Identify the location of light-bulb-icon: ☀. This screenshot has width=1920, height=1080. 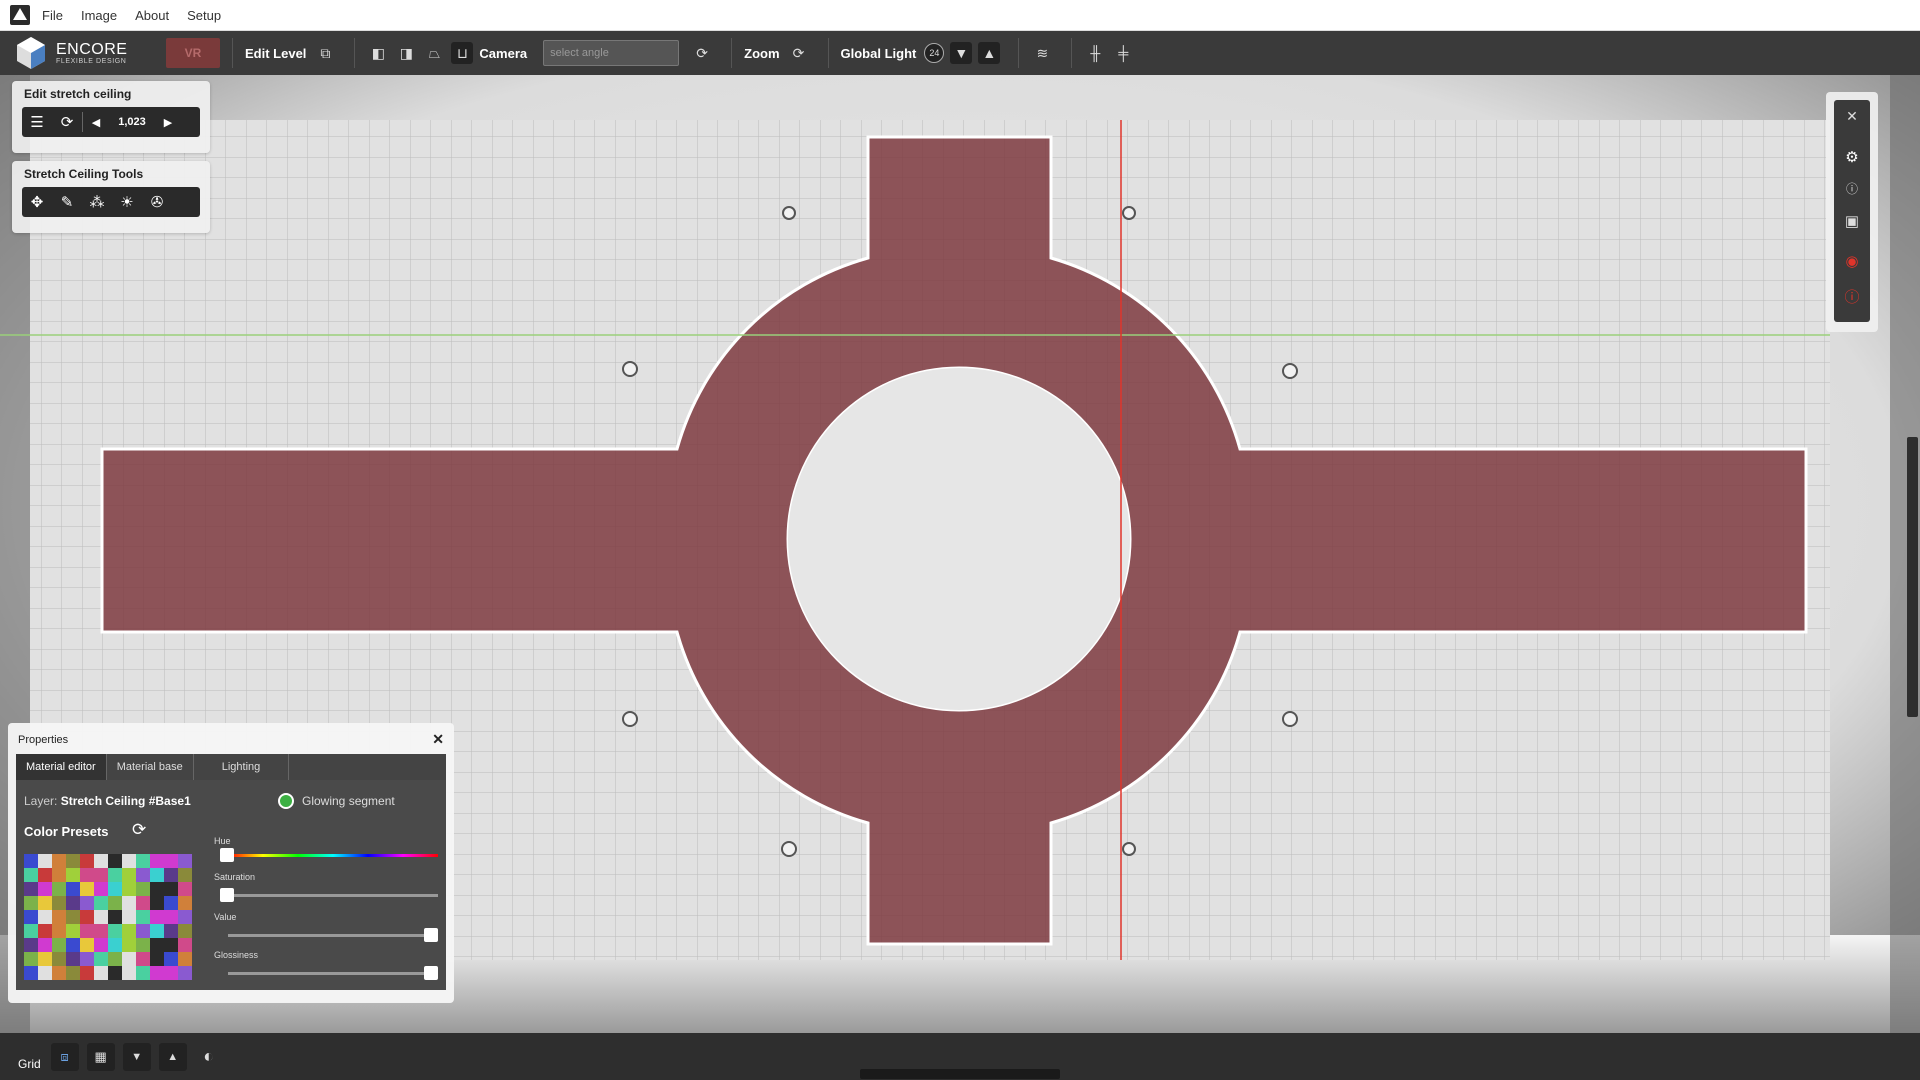
(127, 202).